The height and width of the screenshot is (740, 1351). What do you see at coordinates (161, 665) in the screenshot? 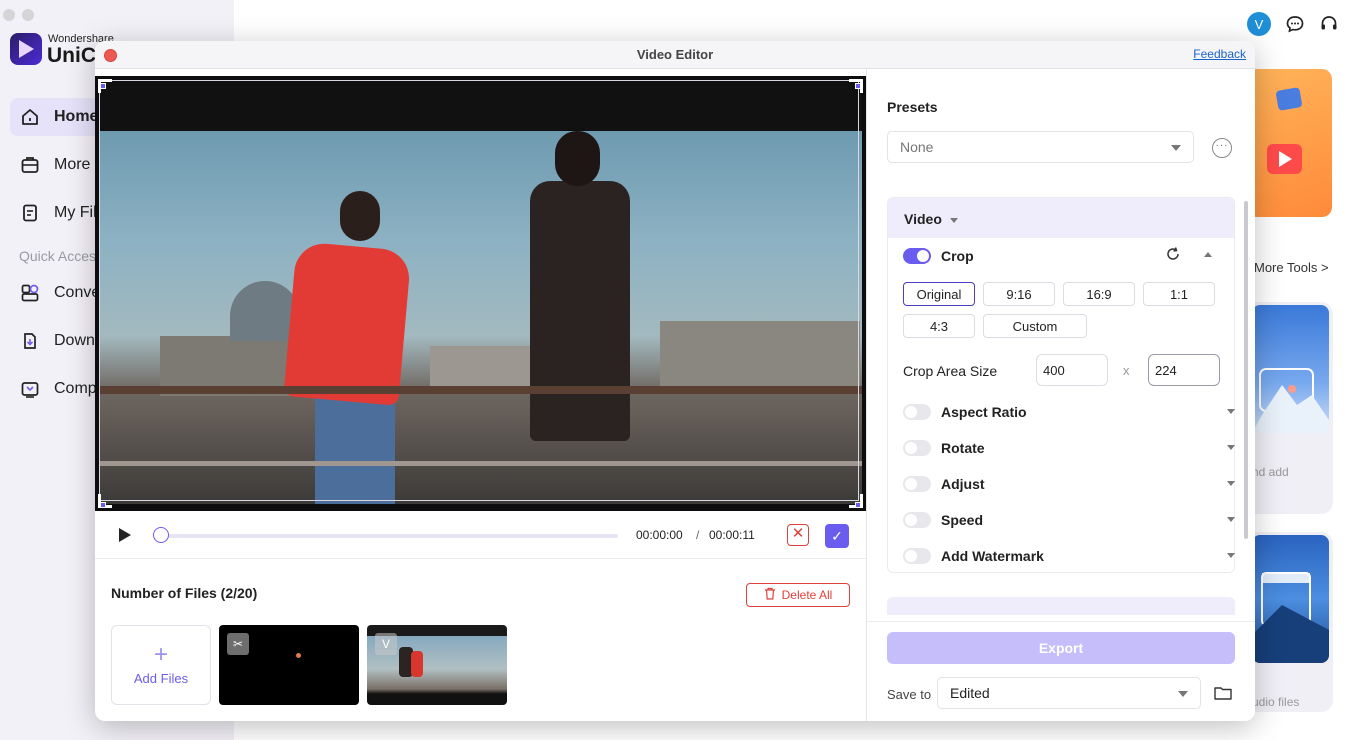
I see `add-files-button: + Add Files` at bounding box center [161, 665].